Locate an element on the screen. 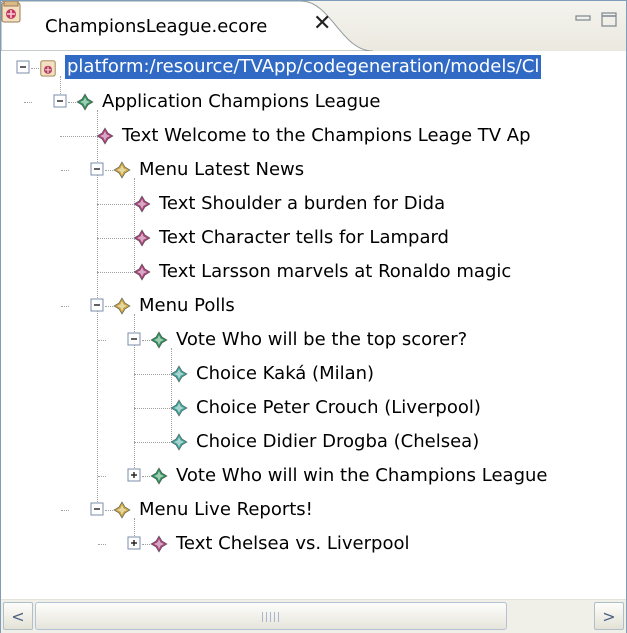 Image resolution: width=627 pixels, height=633 pixels. tree-node-label: Vote Who will win the Champions League is located at coordinates (362, 475).